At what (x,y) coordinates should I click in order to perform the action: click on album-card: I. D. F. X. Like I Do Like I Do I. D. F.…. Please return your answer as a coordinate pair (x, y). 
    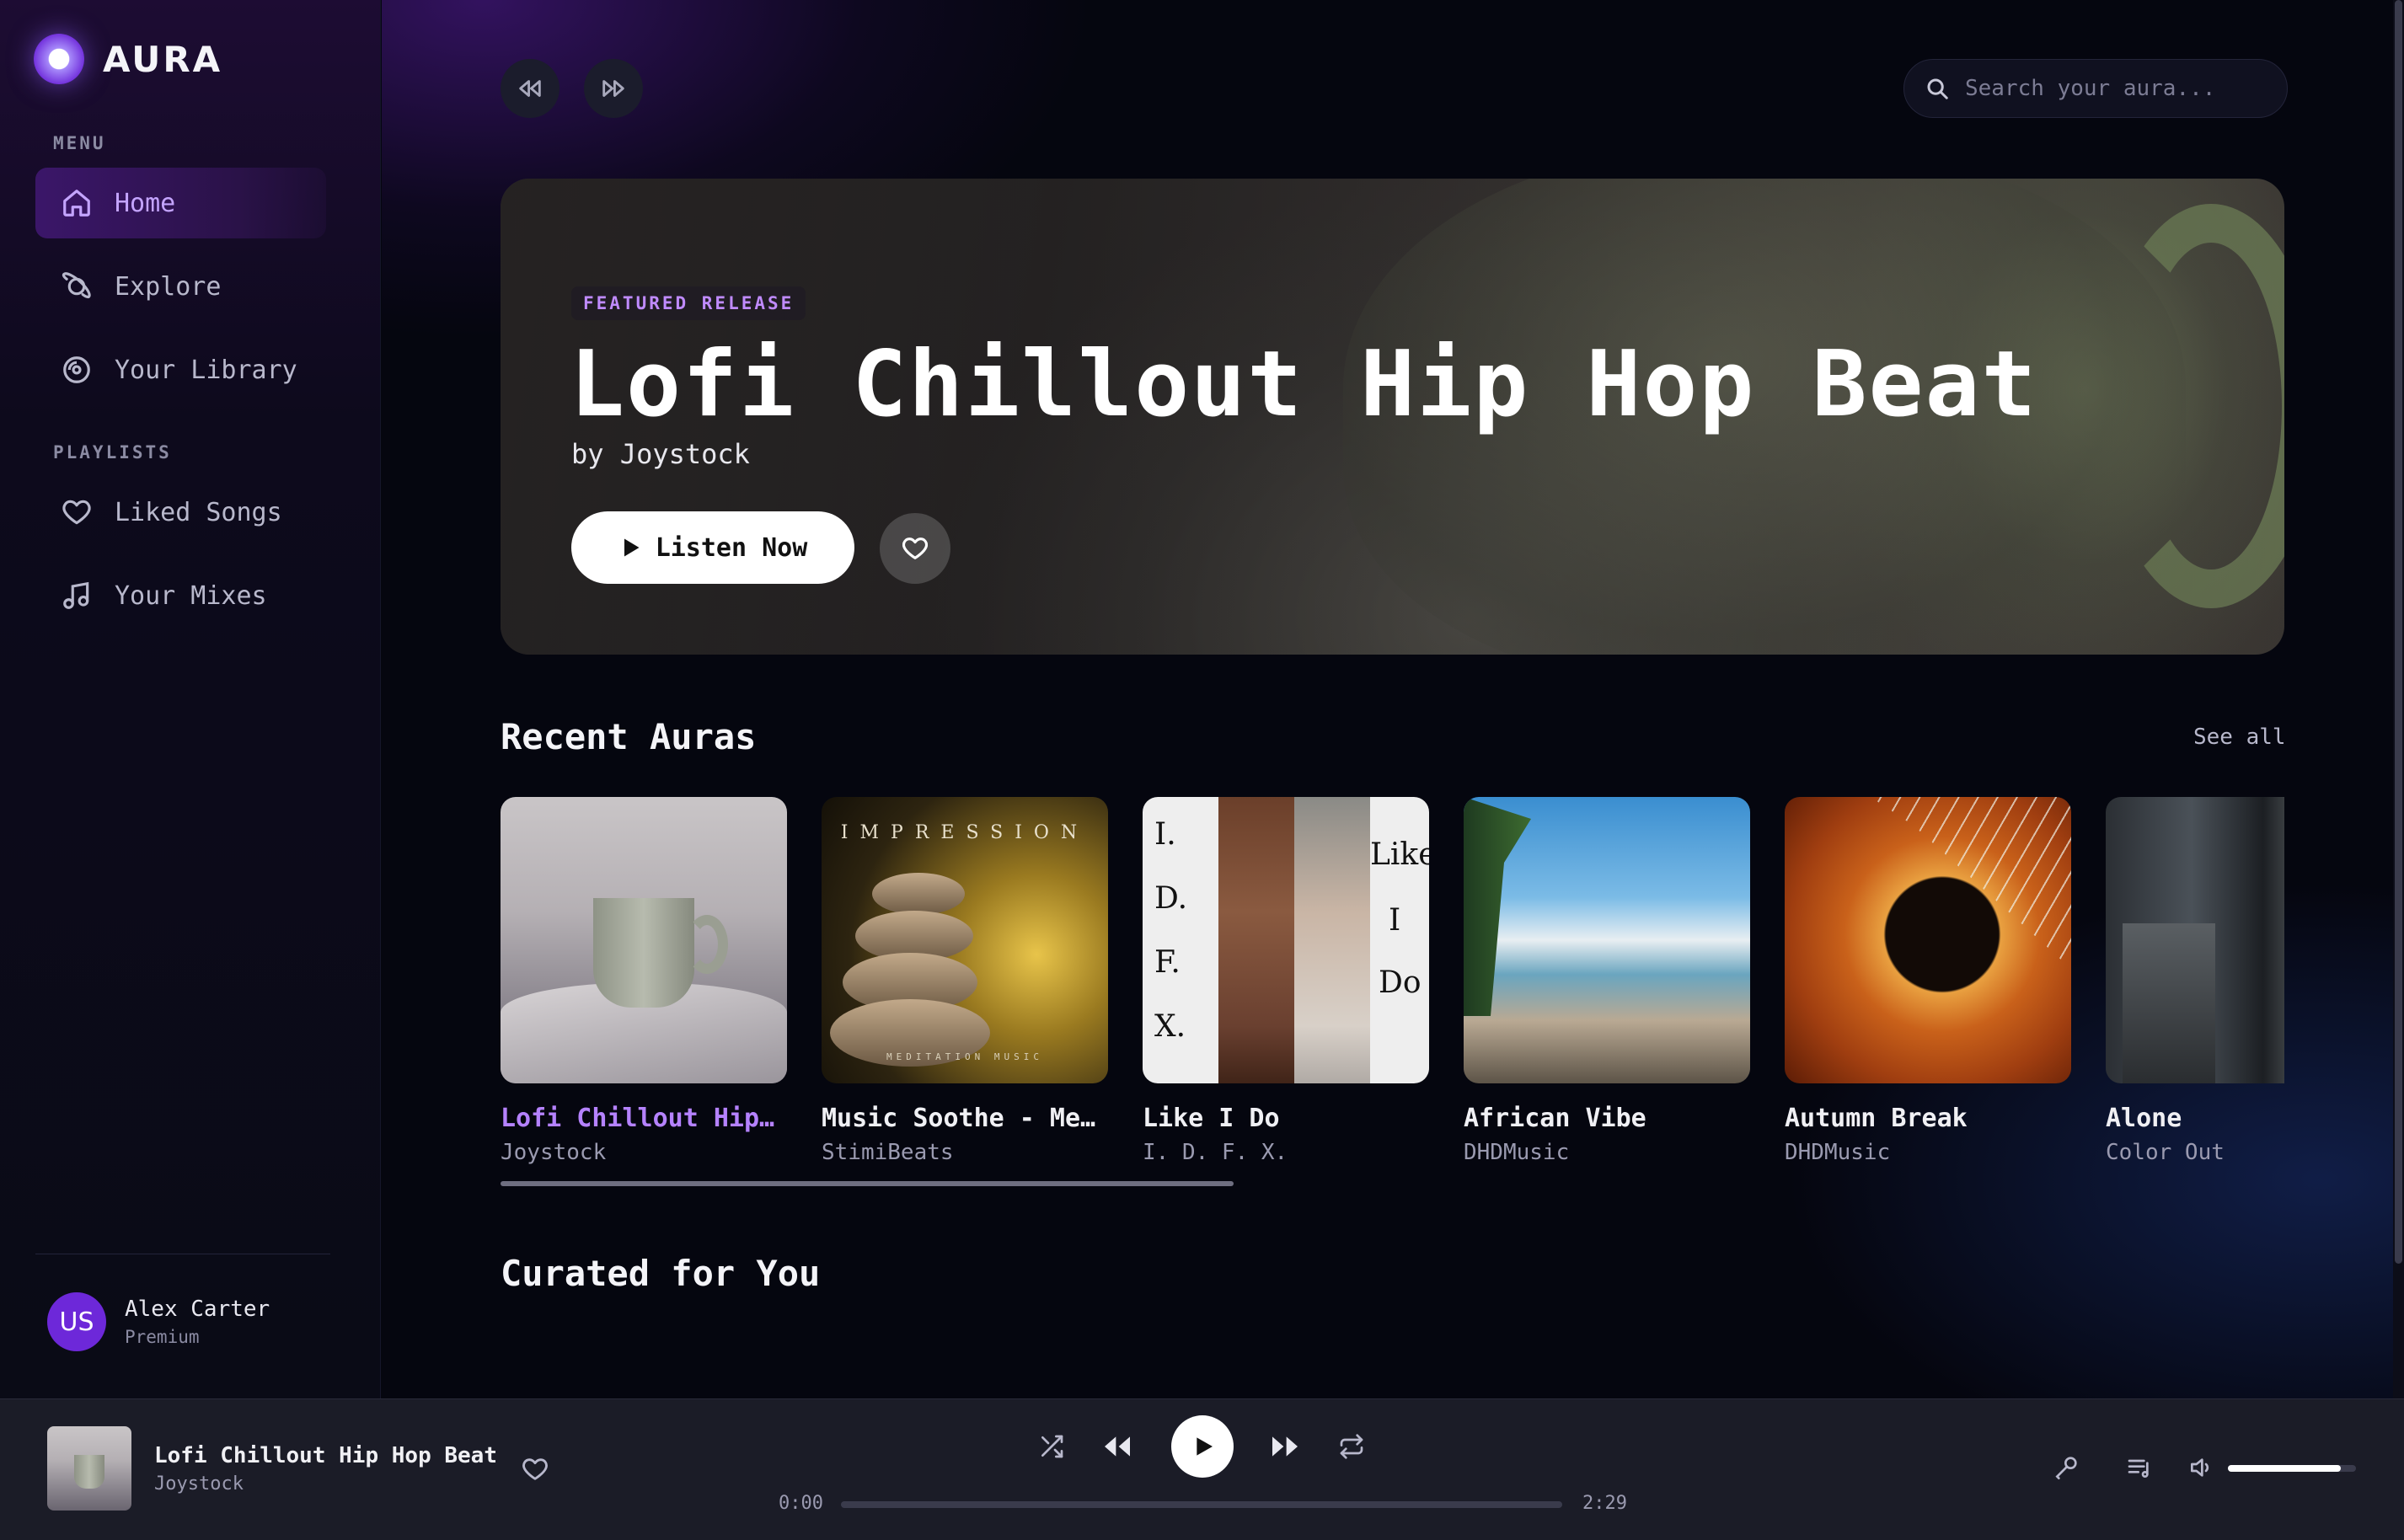
    Looking at the image, I should click on (1286, 981).